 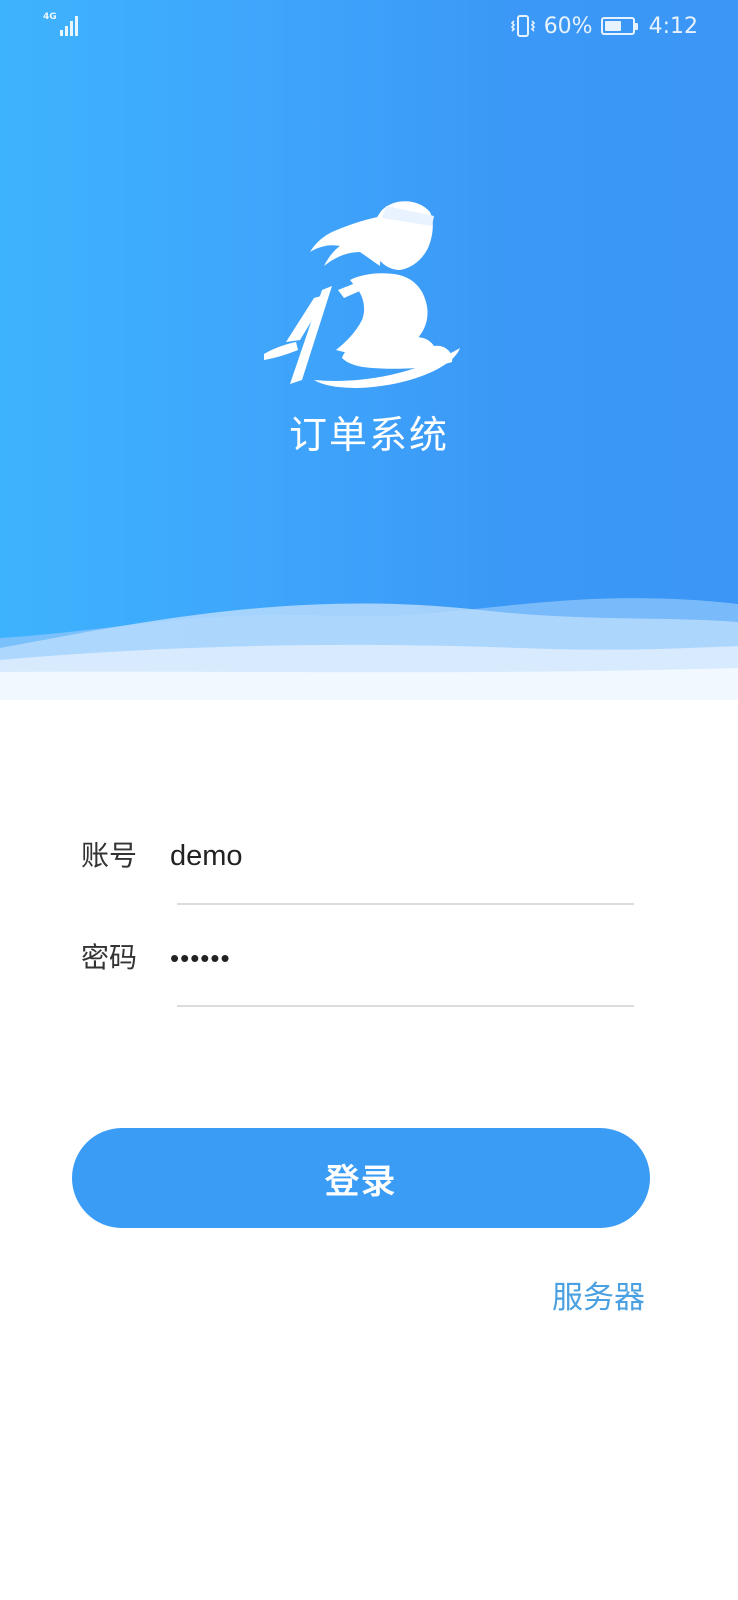 What do you see at coordinates (612, 26) in the screenshot?
I see `battery-level-fill` at bounding box center [612, 26].